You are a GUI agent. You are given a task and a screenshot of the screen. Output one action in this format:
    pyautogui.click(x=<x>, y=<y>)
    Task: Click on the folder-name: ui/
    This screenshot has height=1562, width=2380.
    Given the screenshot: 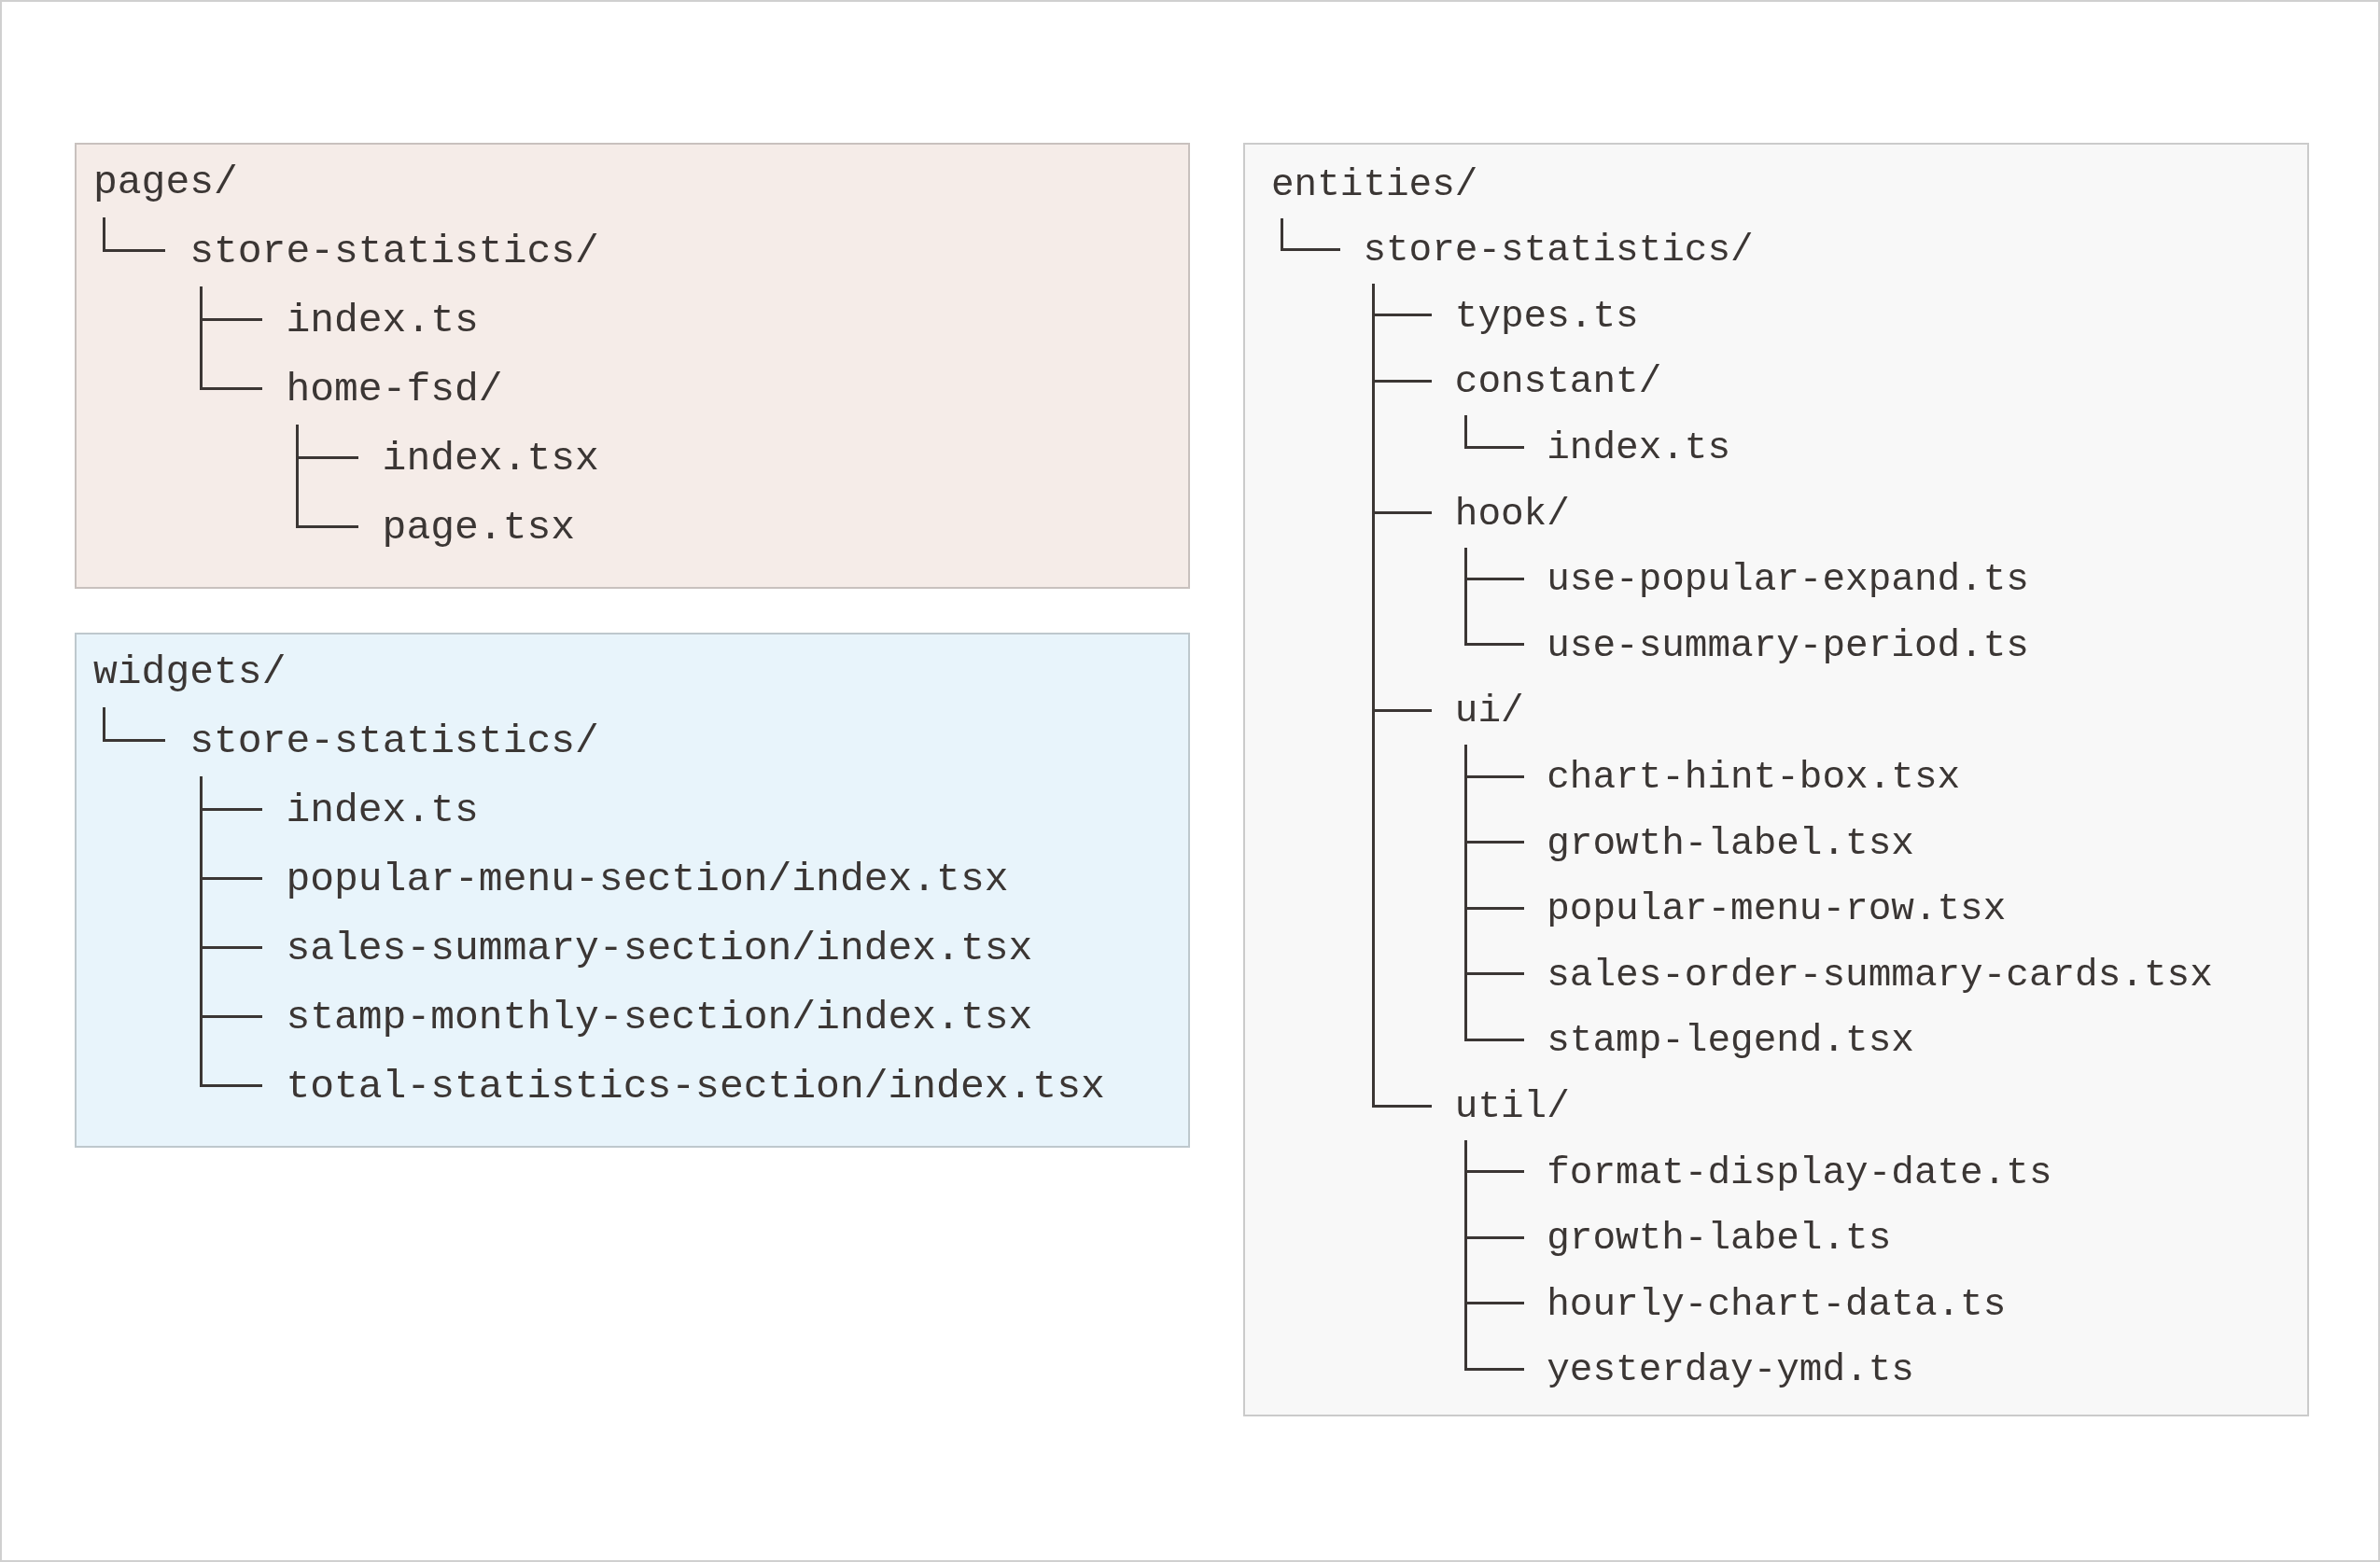 What is the action you would take?
    pyautogui.click(x=1489, y=712)
    